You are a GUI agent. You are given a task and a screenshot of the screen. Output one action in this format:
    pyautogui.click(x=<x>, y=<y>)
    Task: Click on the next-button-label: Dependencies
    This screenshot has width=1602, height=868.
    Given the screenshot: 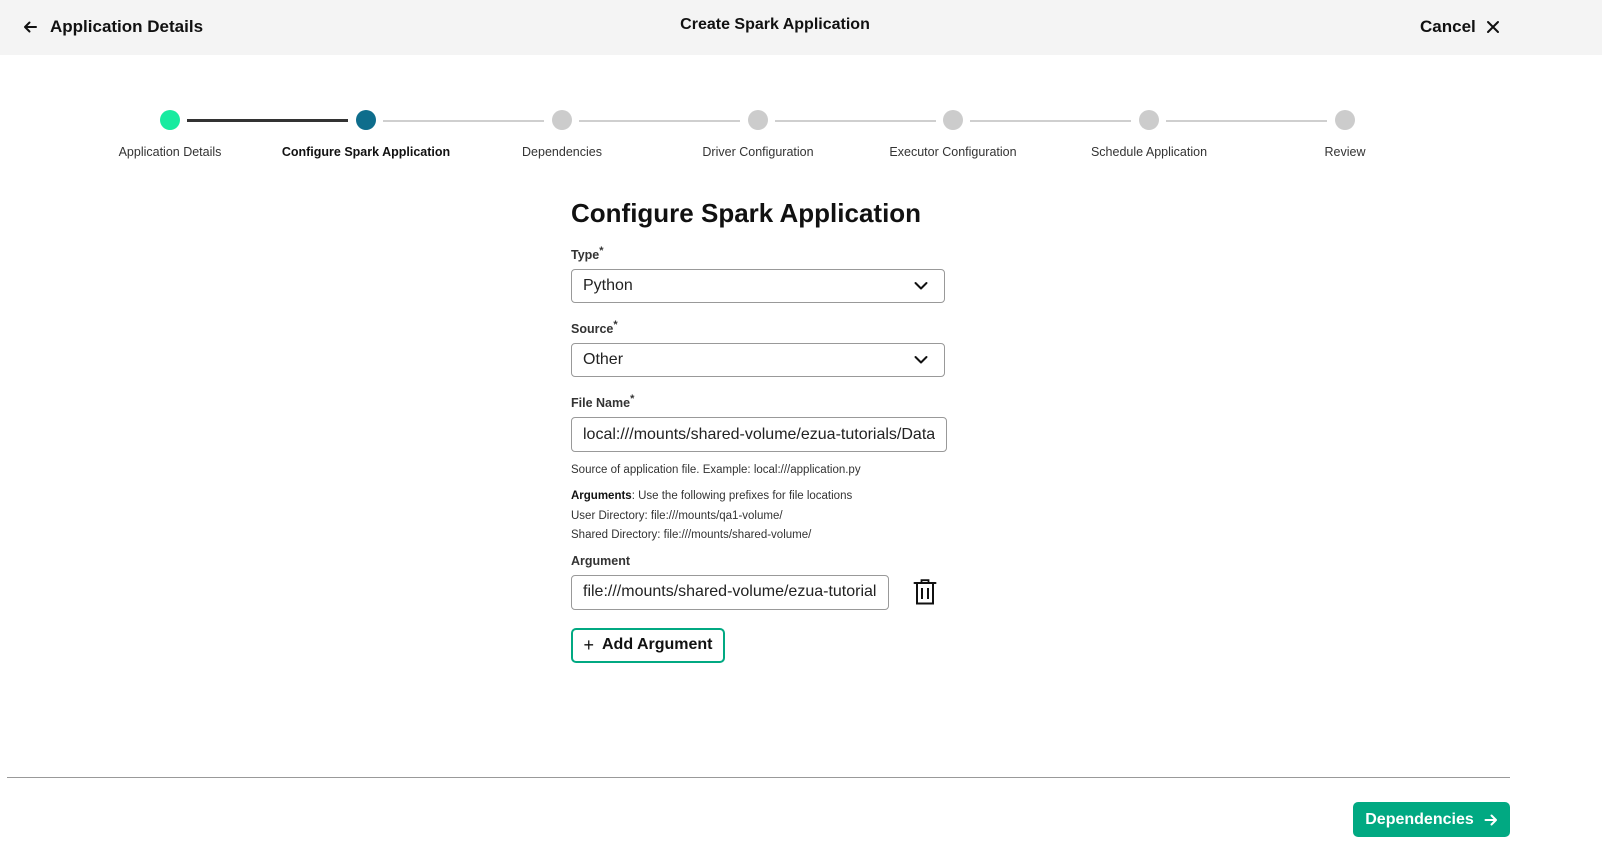 What is the action you would take?
    pyautogui.click(x=1419, y=819)
    